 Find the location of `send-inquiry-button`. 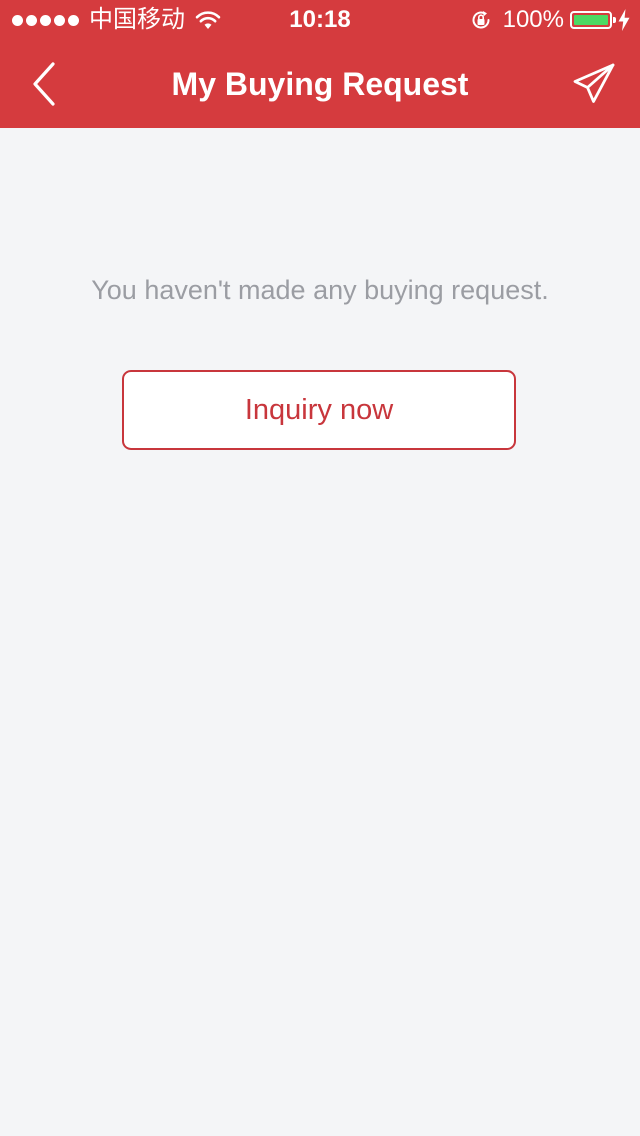

send-inquiry-button is located at coordinates (594, 84).